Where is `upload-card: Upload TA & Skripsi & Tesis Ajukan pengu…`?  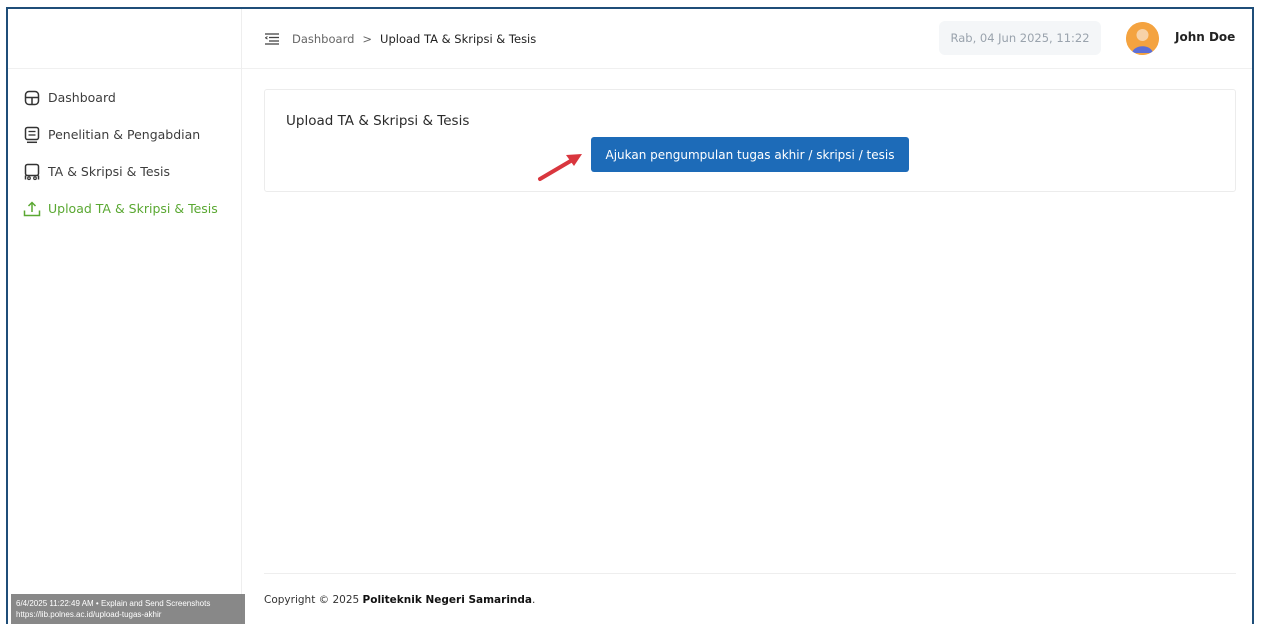 upload-card: Upload TA & Skripsi & Tesis Ajukan pengu… is located at coordinates (750, 140).